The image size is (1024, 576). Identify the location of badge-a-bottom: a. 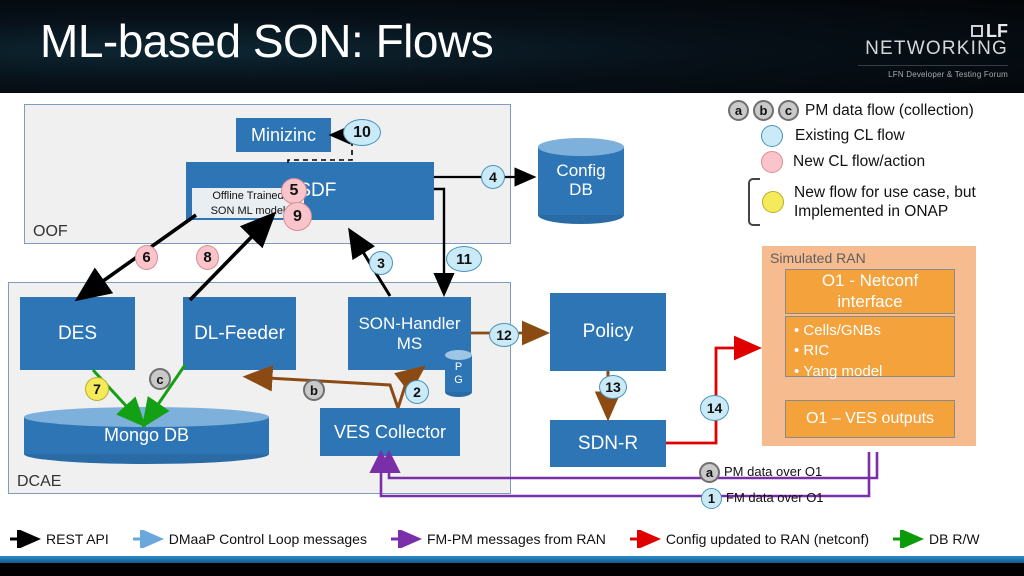
(709, 472).